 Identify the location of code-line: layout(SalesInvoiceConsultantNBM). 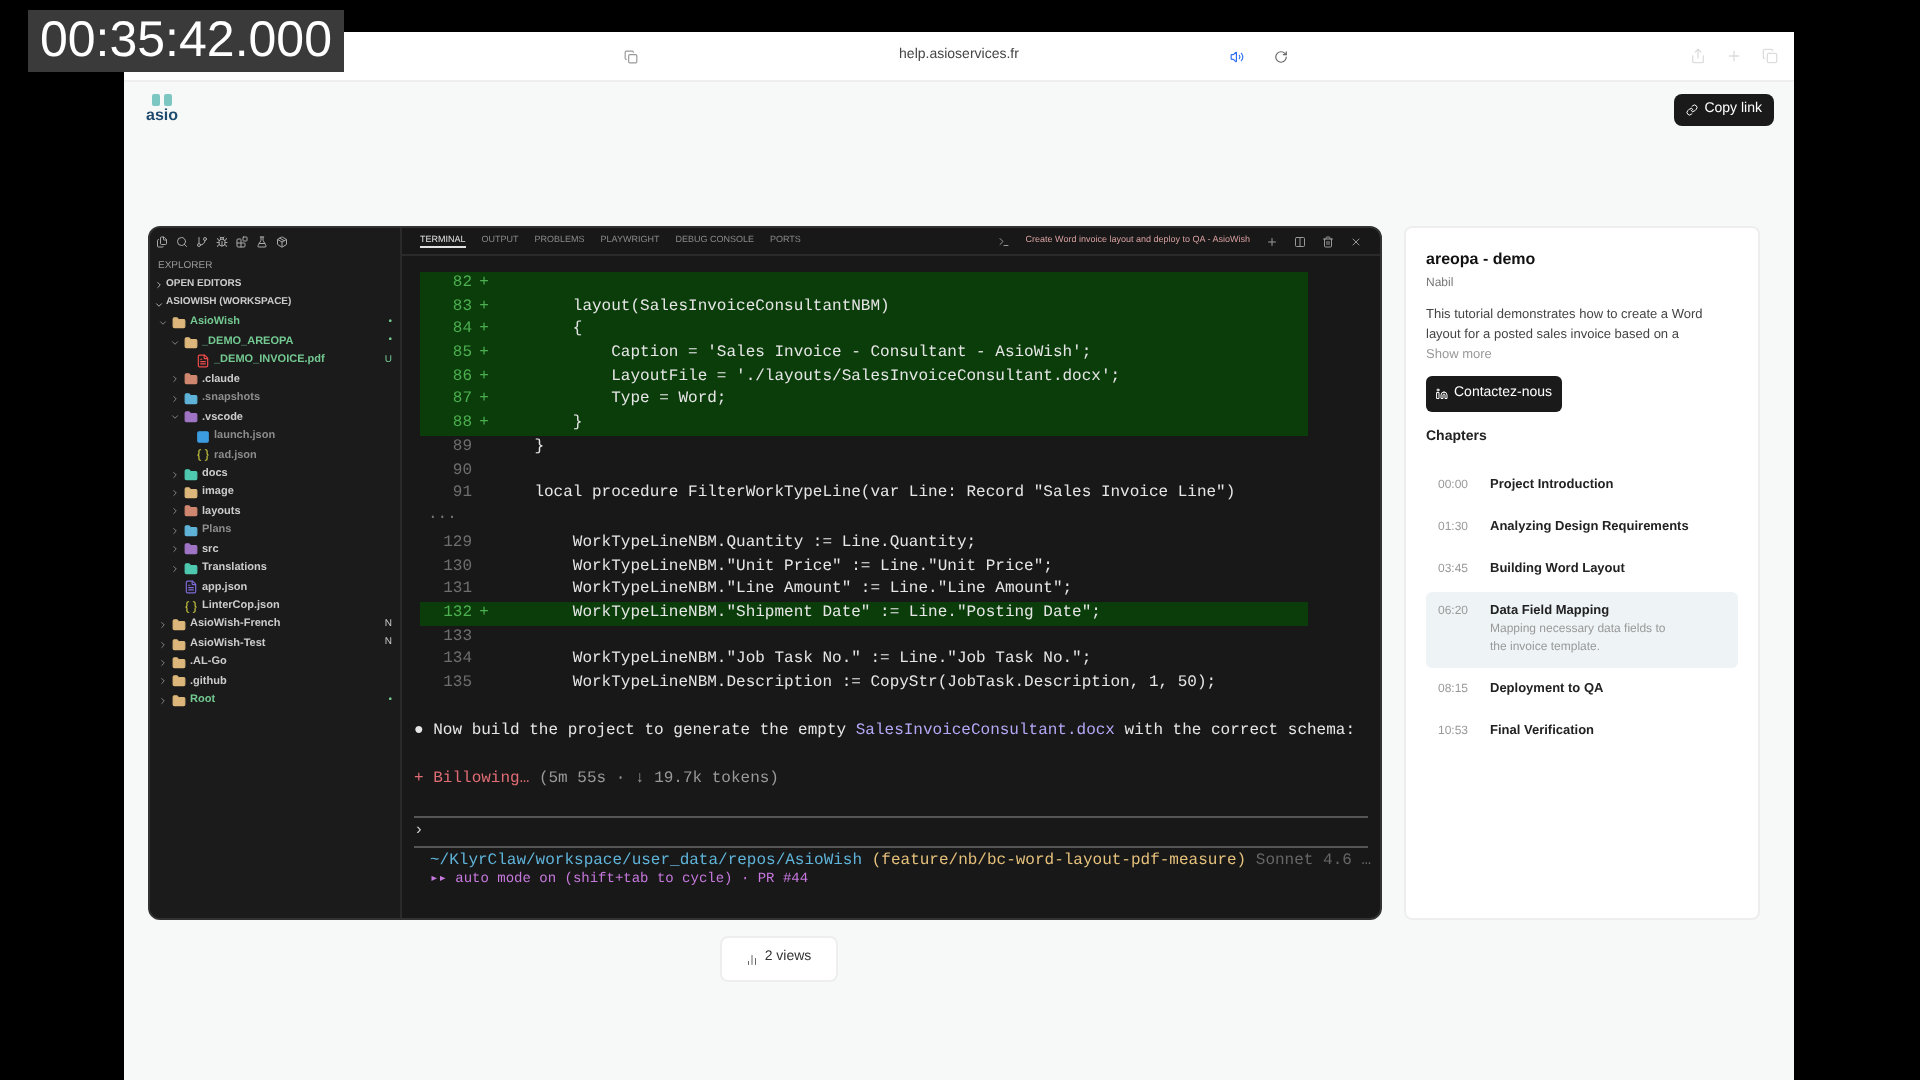
(730, 307).